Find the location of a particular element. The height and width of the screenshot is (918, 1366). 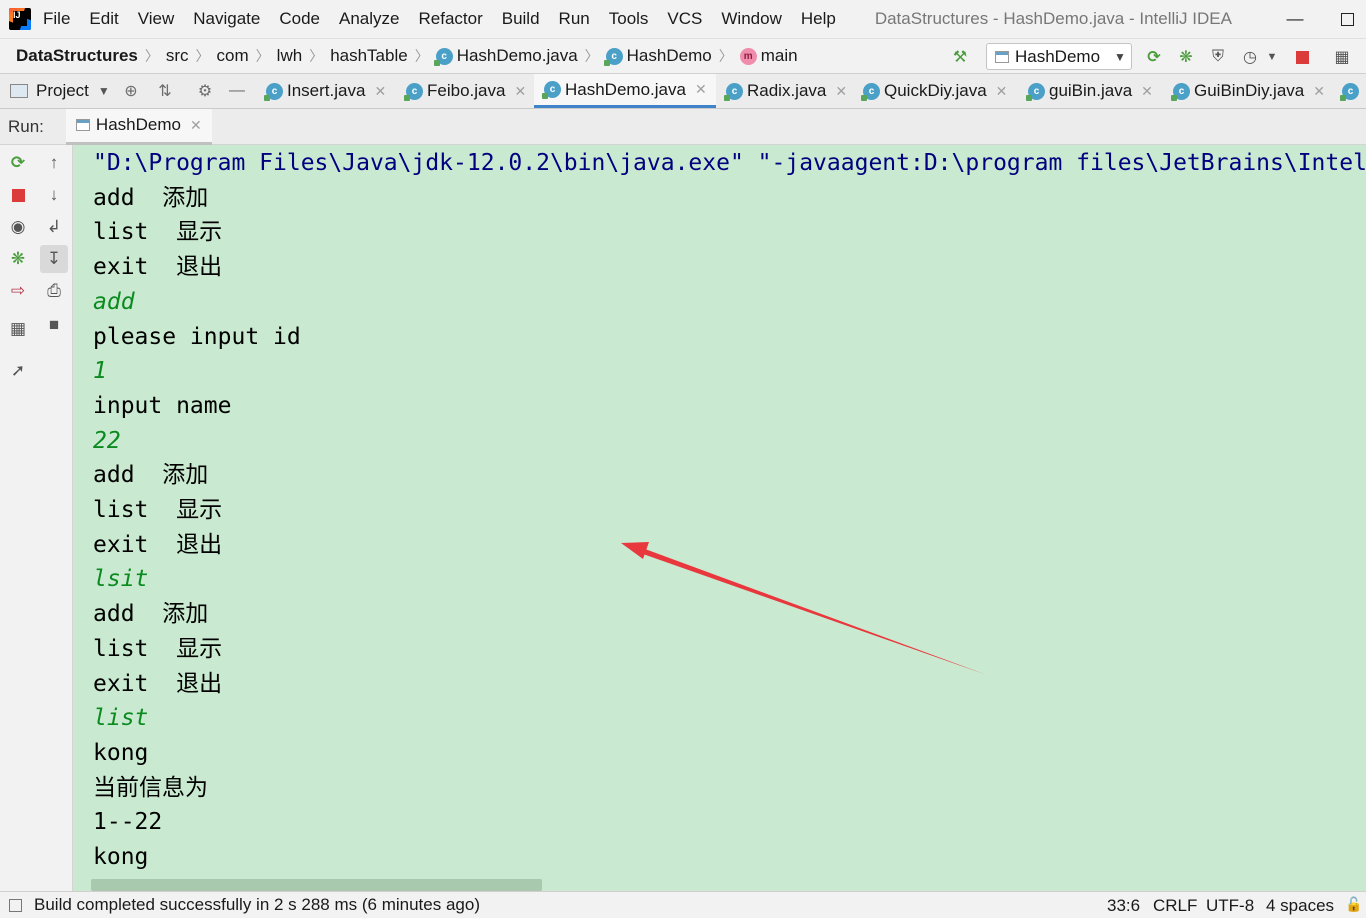

tab-label: Feibo.java is located at coordinates (466, 90).